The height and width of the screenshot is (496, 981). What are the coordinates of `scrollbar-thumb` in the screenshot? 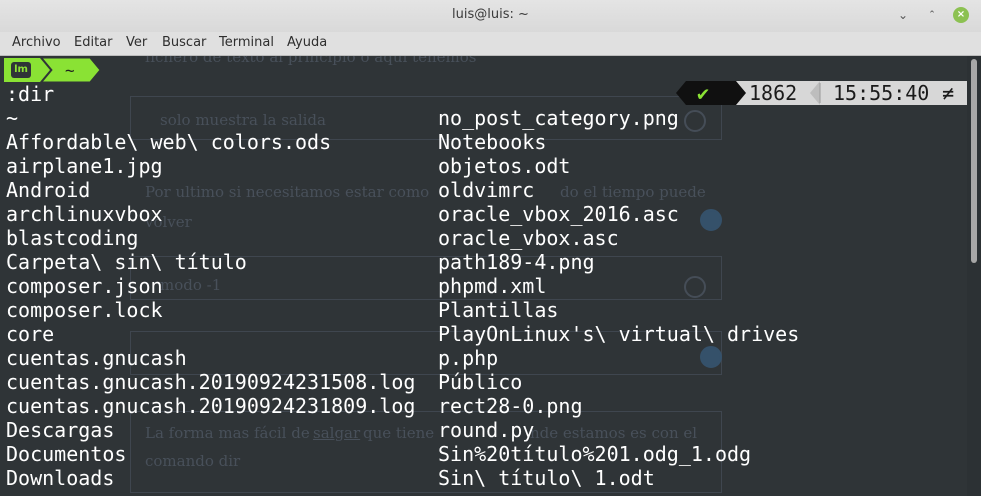 It's located at (974, 161).